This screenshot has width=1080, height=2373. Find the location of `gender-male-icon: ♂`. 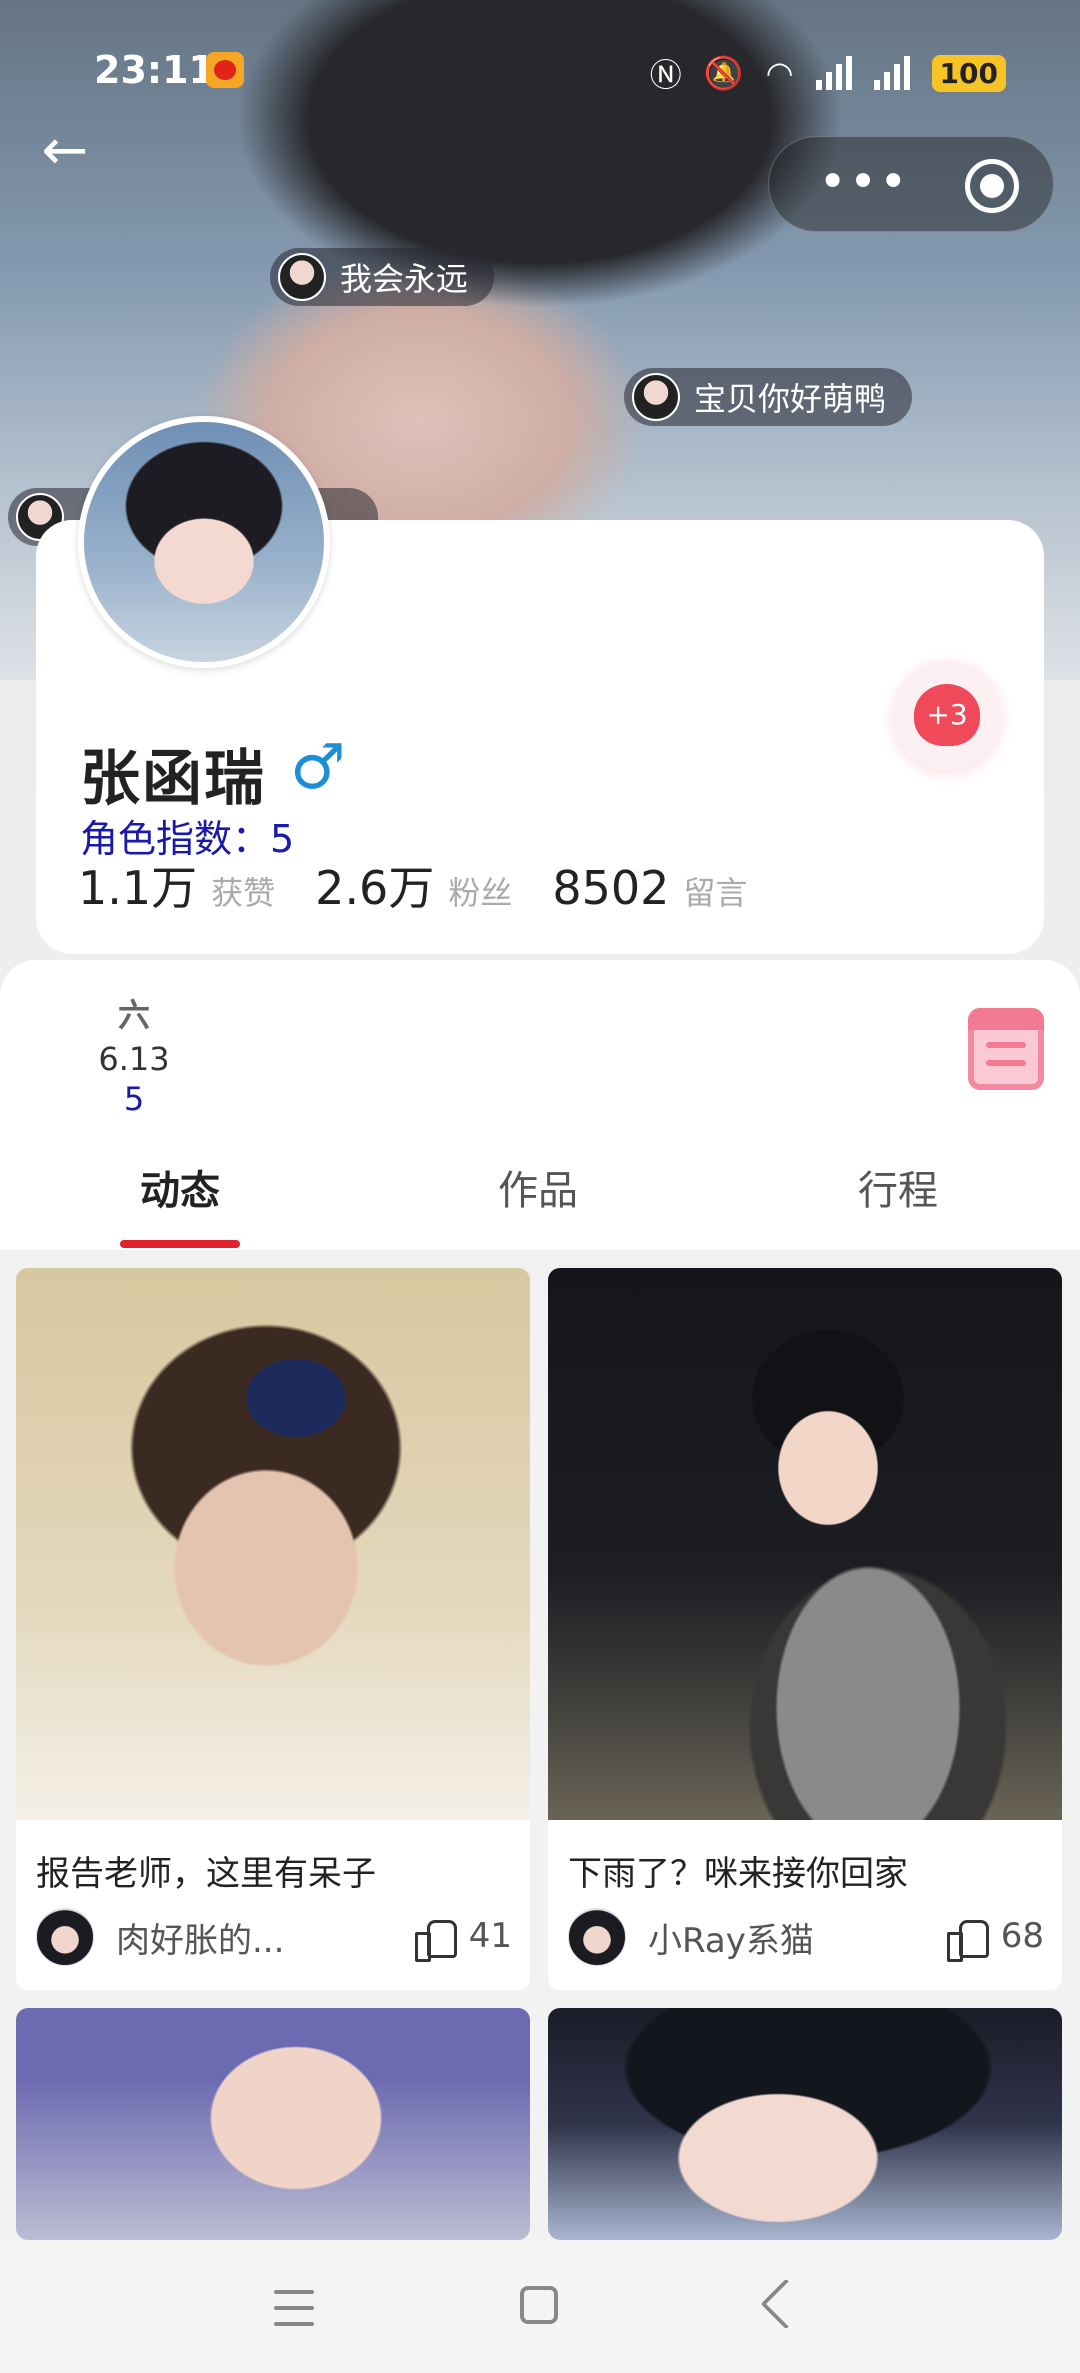

gender-male-icon: ♂ is located at coordinates (318, 766).